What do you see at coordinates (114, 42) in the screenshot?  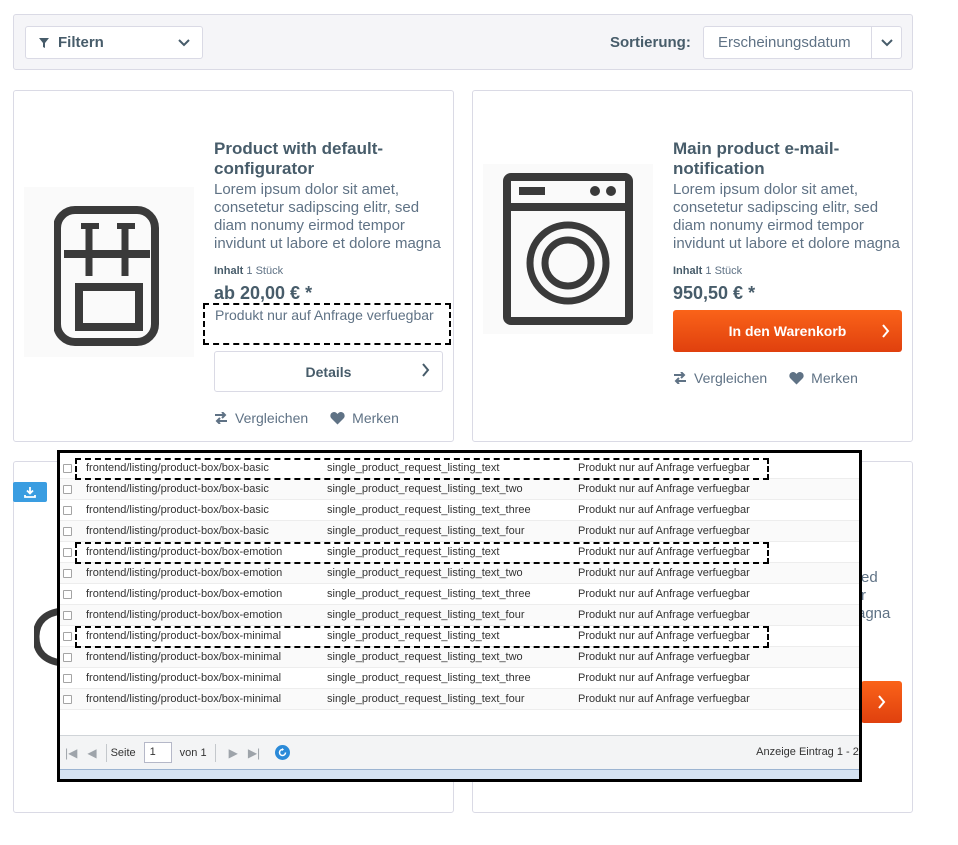 I see `filter-button: Filtern` at bounding box center [114, 42].